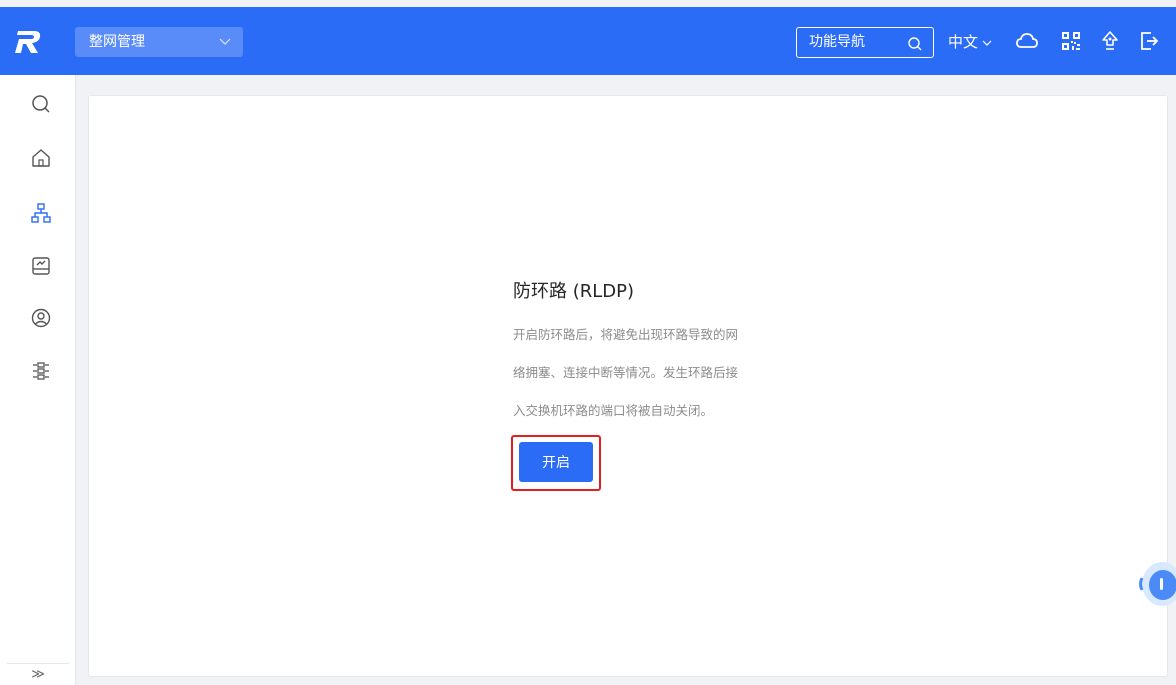 The image size is (1176, 685). Describe the element at coordinates (41, 104) in the screenshot. I see `sidebar-search-icon` at that location.